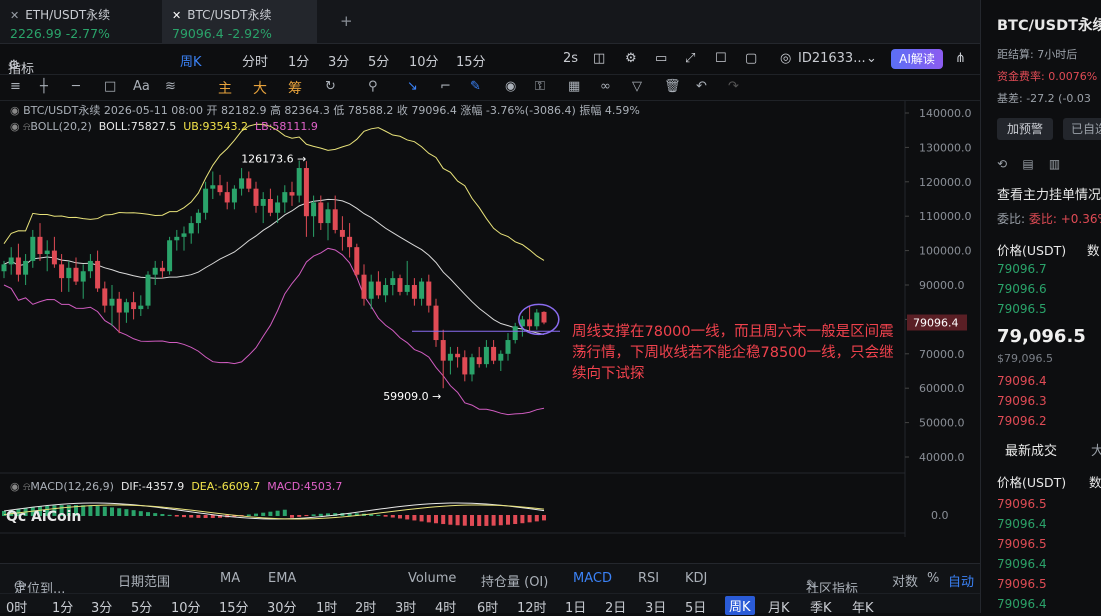 The image size is (1101, 616). Describe the element at coordinates (282, 606) in the screenshot. I see `period-option: 30分` at that location.